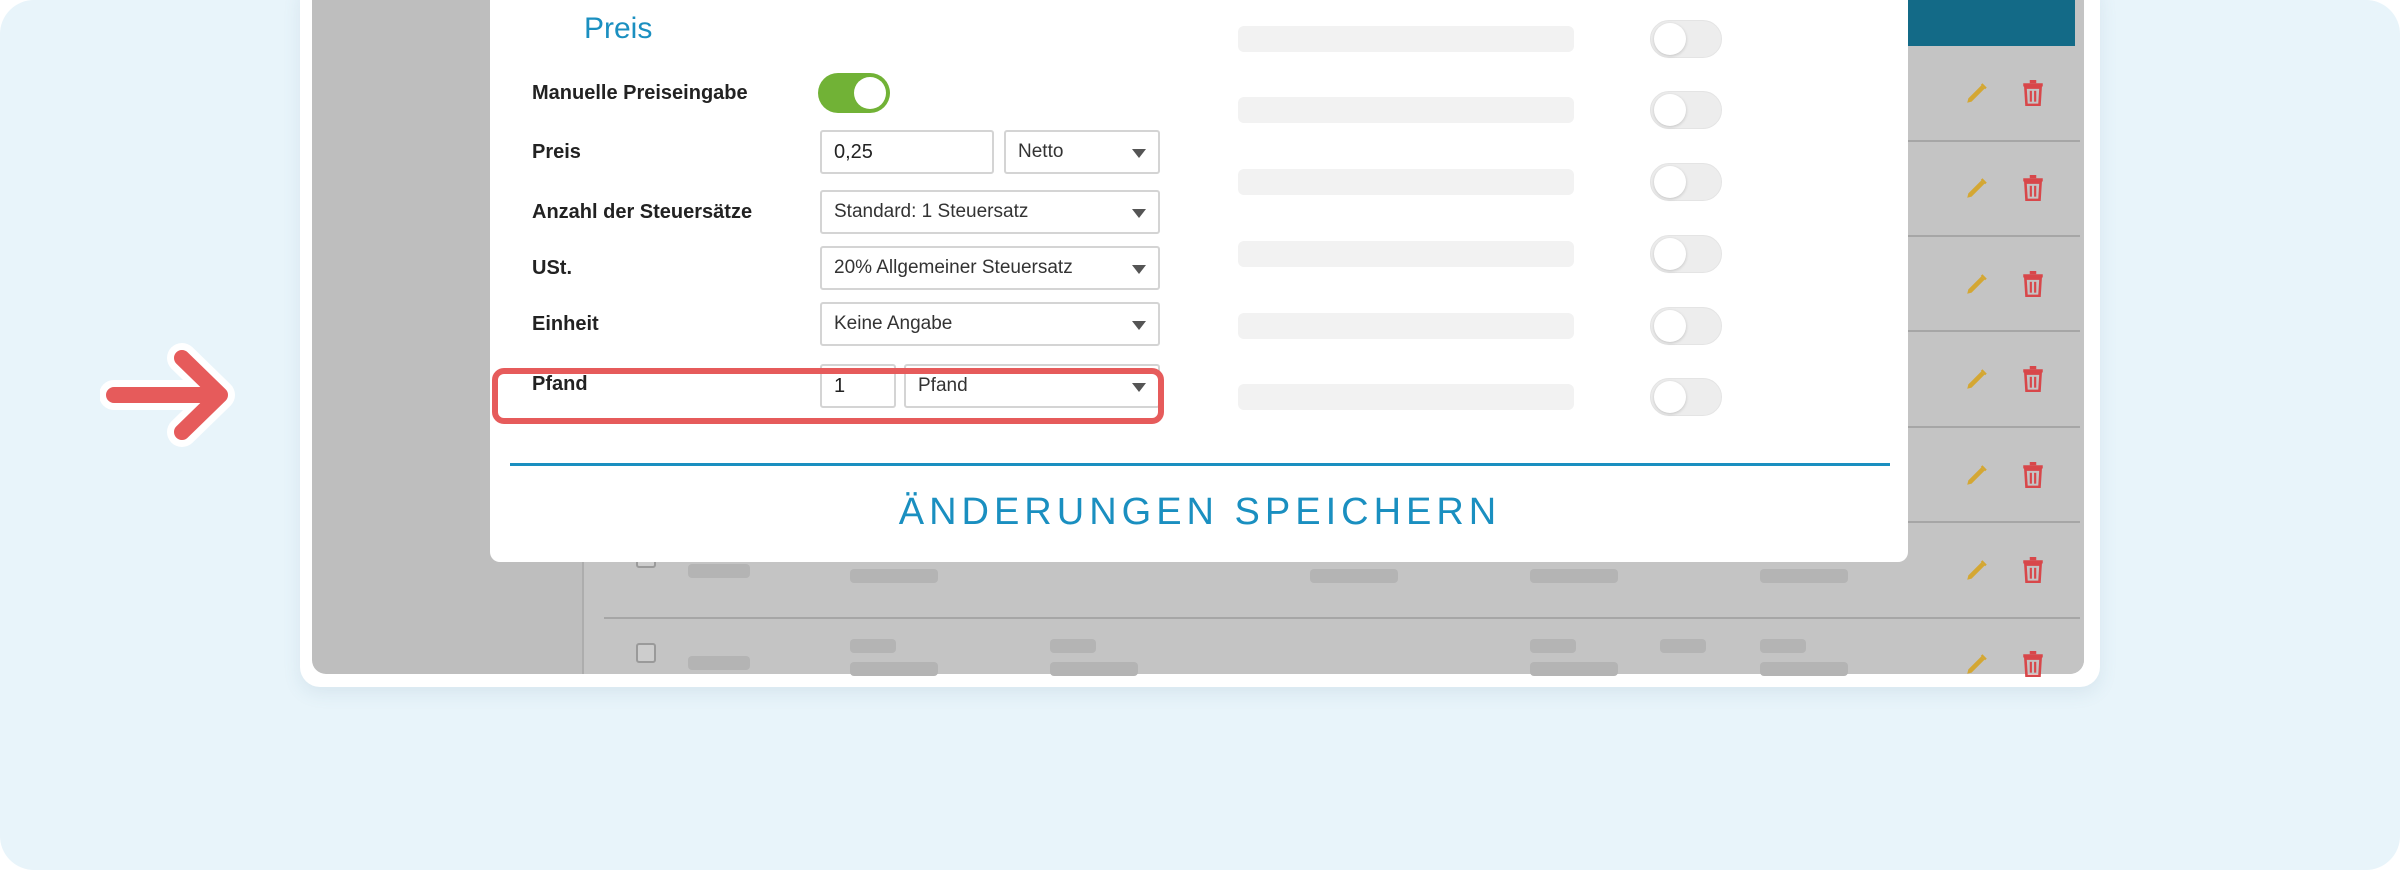 The height and width of the screenshot is (870, 2400). I want to click on table-row-divider, so click(1342, 618).